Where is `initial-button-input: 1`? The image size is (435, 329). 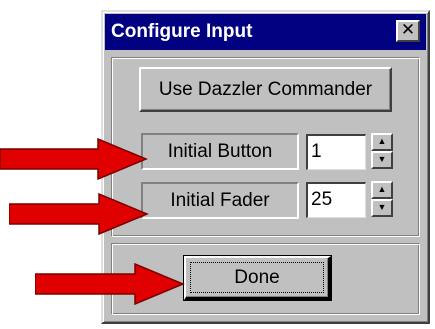 initial-button-input: 1 is located at coordinates (336, 152).